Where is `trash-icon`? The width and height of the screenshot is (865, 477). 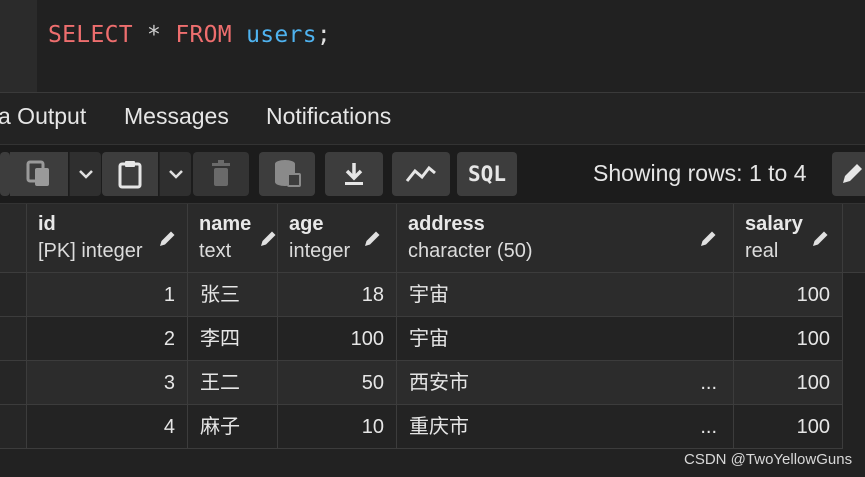
trash-icon is located at coordinates (221, 173).